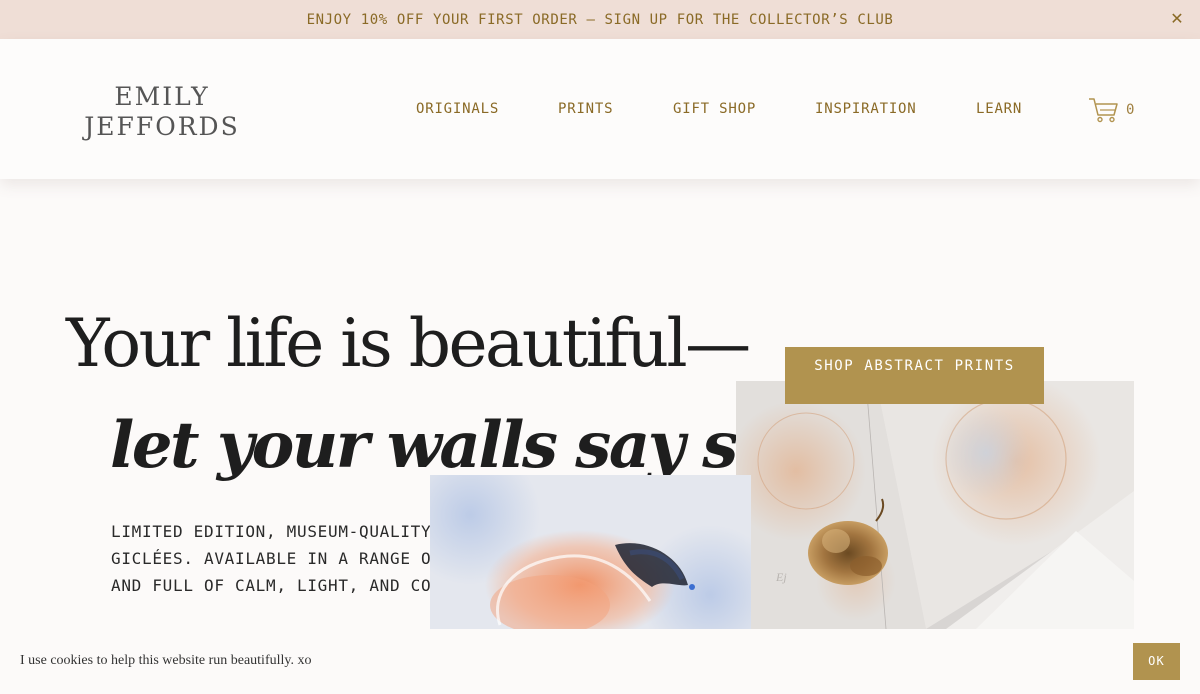 This screenshot has height=694, width=1200. I want to click on nav-item-prints: PRINTS, so click(585, 109).